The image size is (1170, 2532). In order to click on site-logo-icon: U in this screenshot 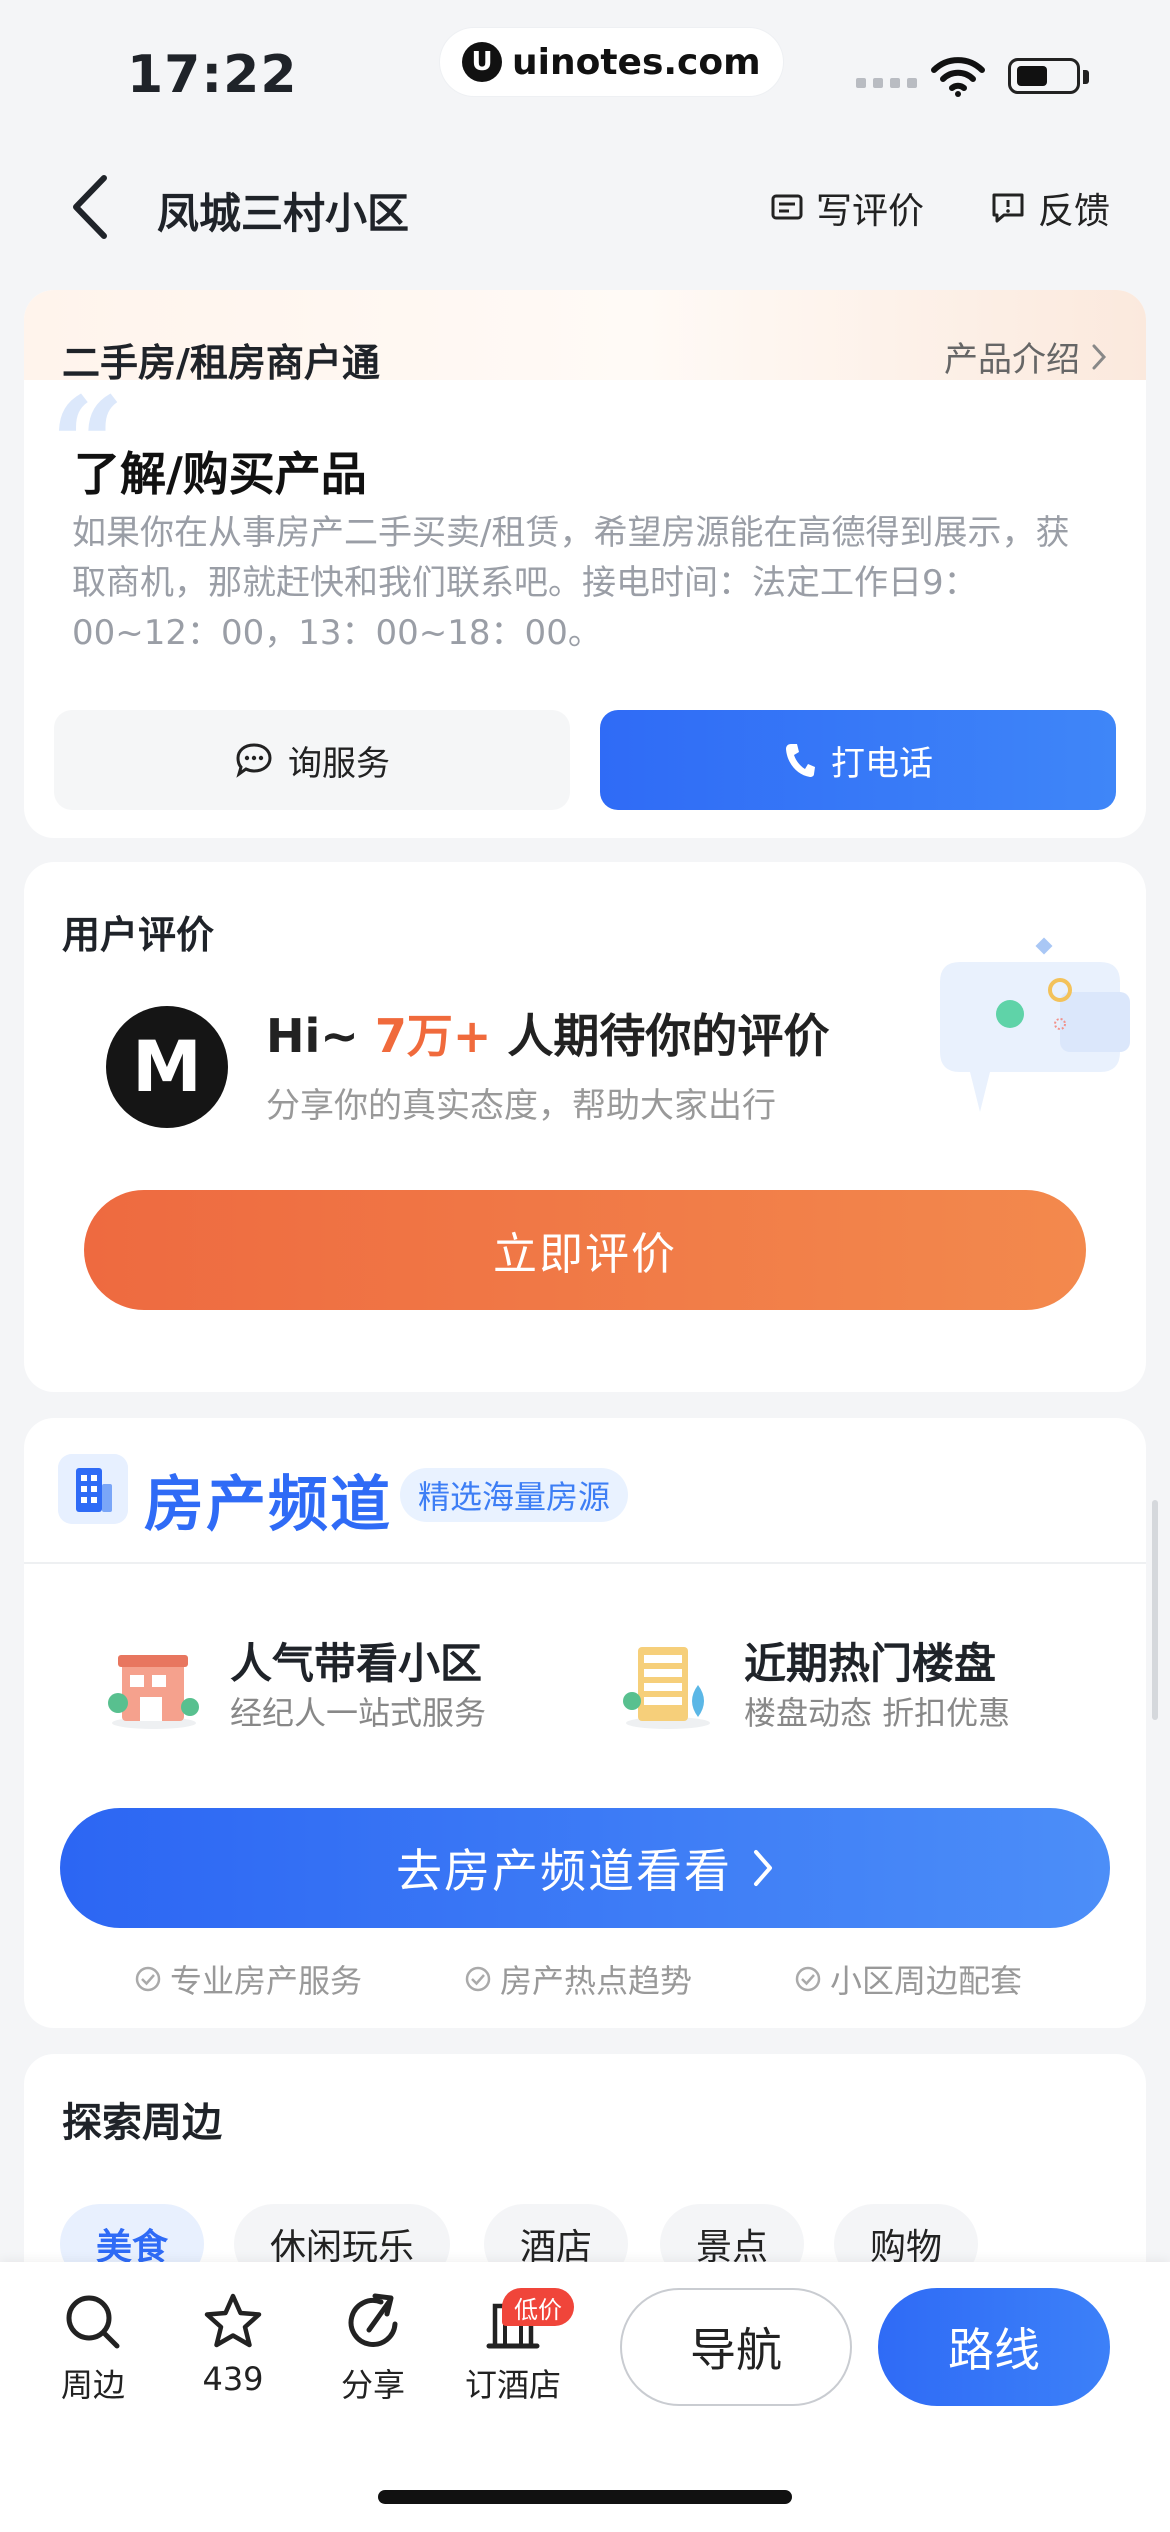, I will do `click(482, 62)`.